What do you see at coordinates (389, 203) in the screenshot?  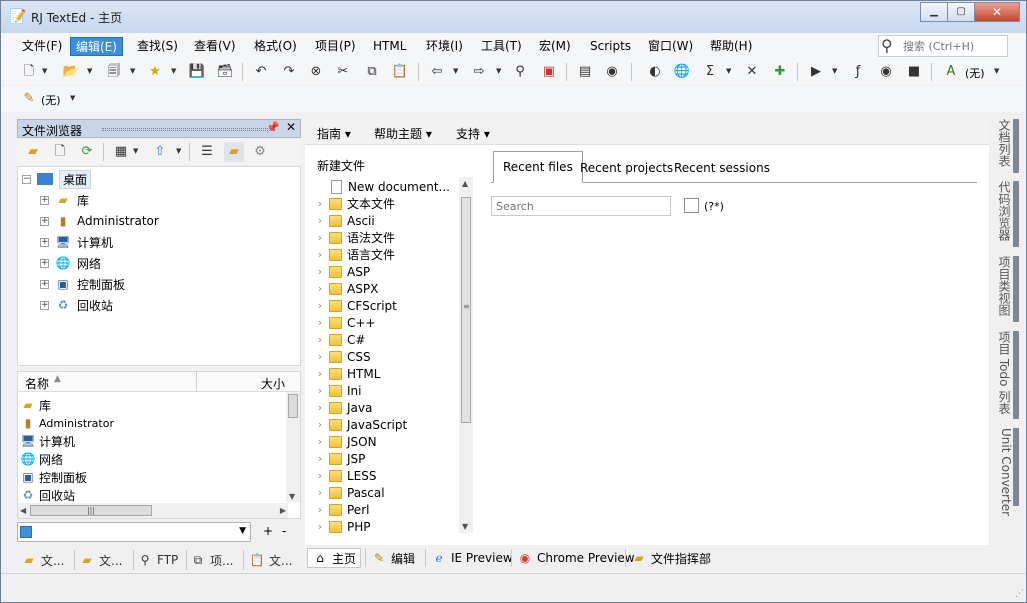 I see `new-file-item: › 文本文件` at bounding box center [389, 203].